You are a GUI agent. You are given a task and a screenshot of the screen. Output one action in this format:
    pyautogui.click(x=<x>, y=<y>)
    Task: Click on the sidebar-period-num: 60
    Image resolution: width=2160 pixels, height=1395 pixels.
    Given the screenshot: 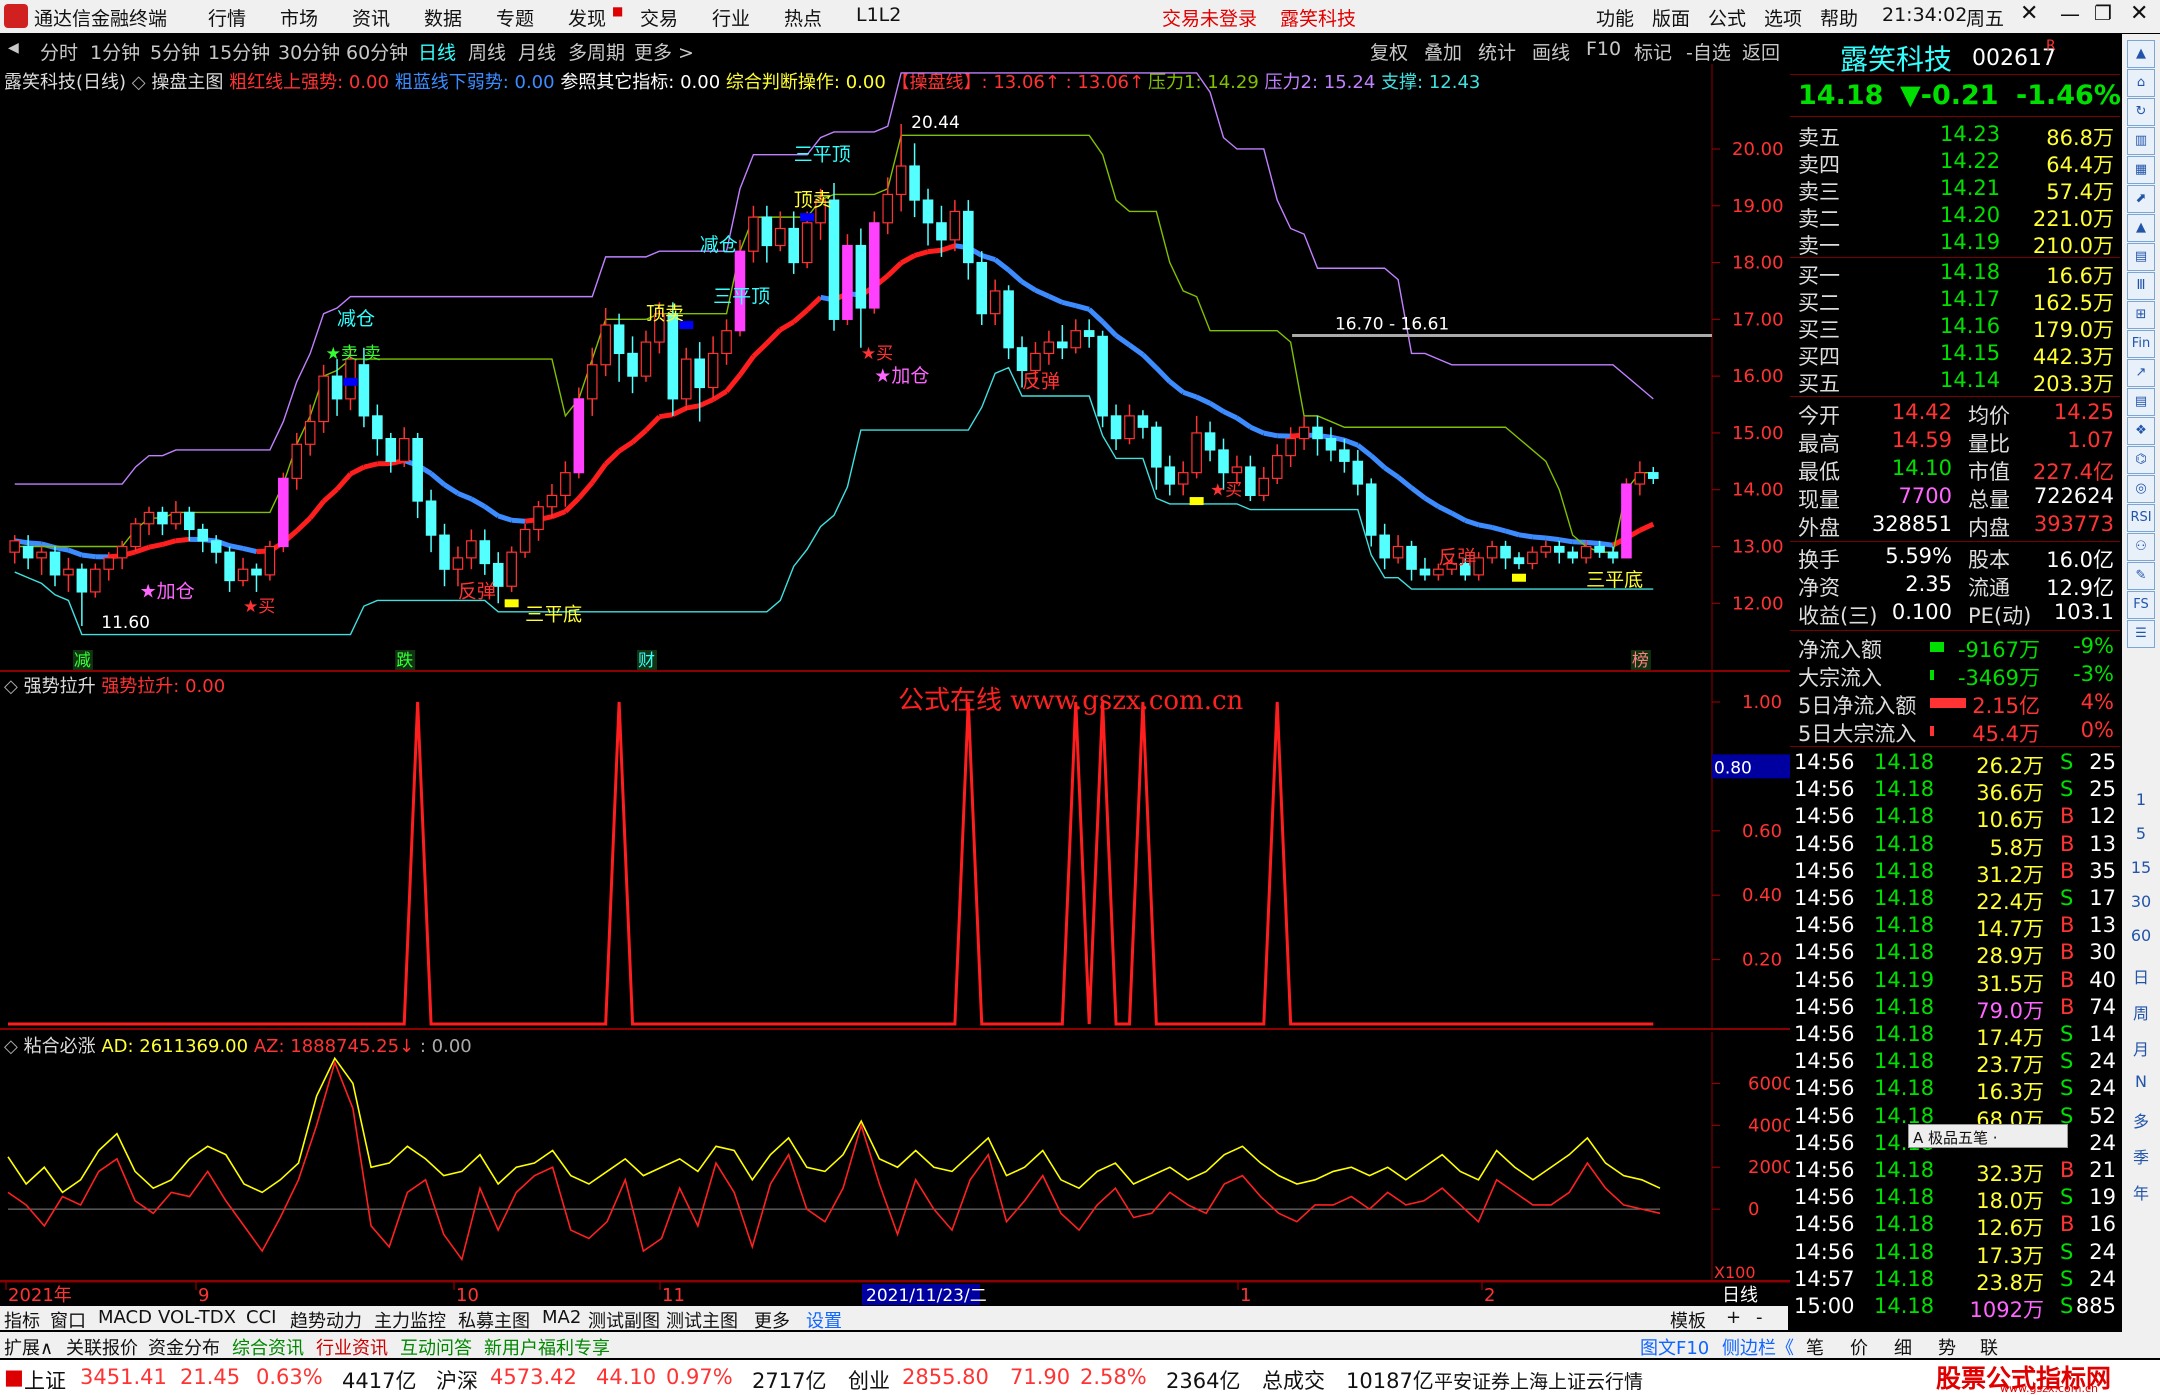 What is the action you would take?
    pyautogui.click(x=2141, y=935)
    